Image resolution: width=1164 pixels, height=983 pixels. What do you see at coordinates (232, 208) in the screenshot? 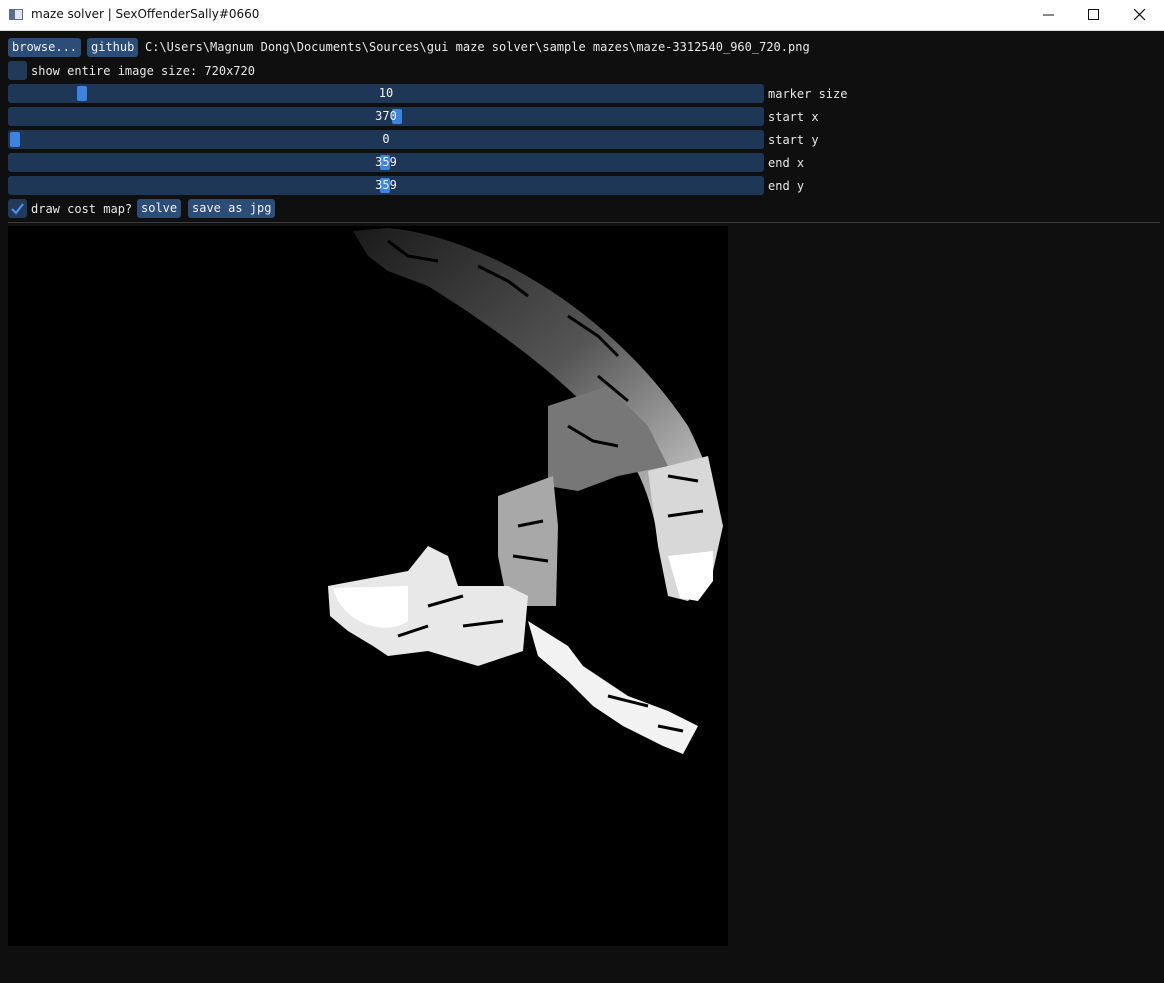
I see `save-as-jpg-button: save as jpg` at bounding box center [232, 208].